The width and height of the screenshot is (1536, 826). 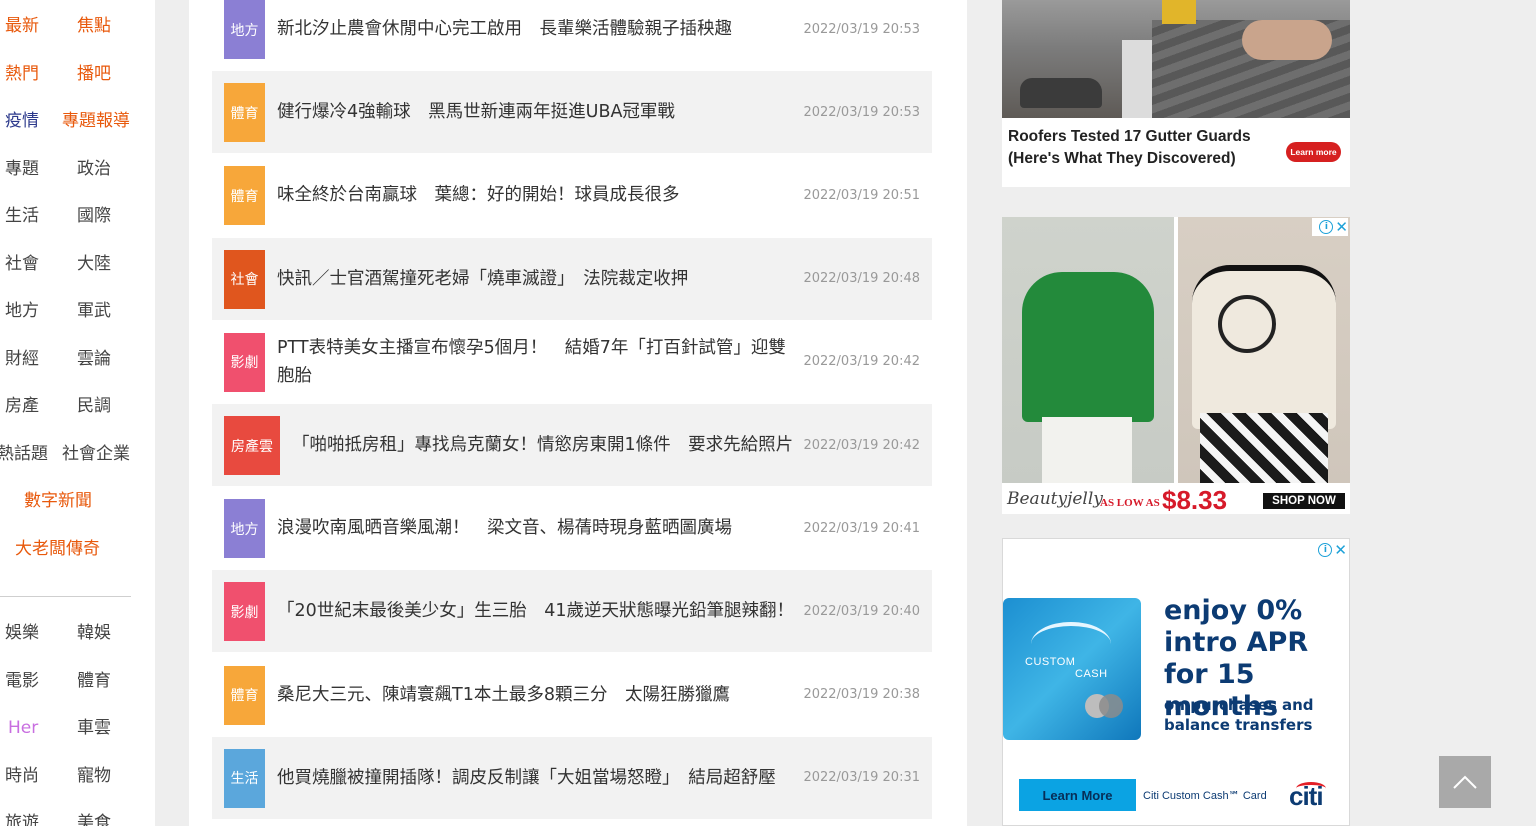 What do you see at coordinates (22, 121) in the screenshot?
I see `sidebar-item-4: 疫情` at bounding box center [22, 121].